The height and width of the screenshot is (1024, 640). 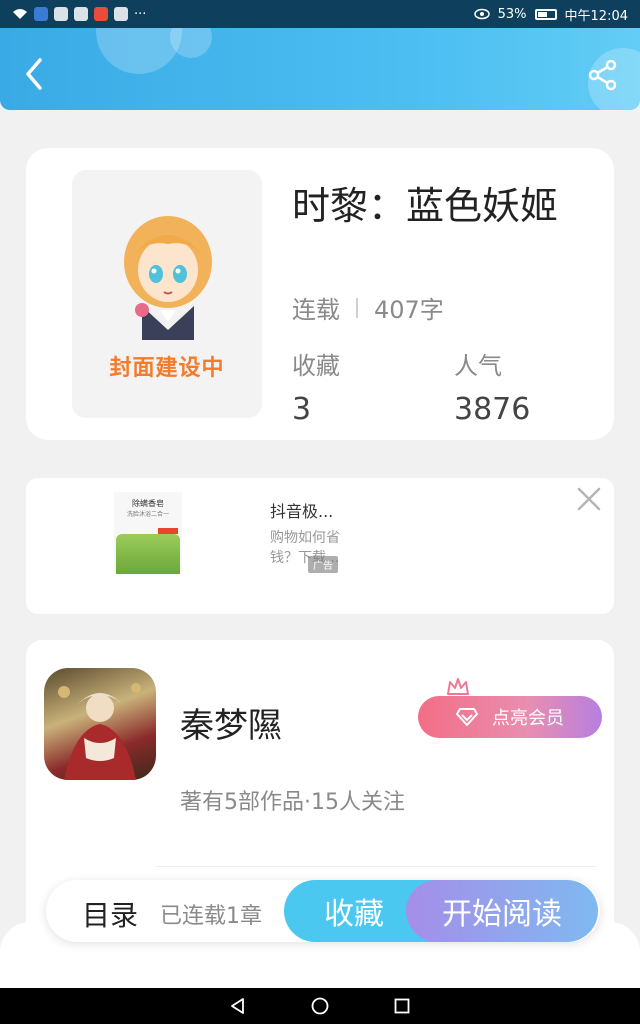 What do you see at coordinates (481, 14) in the screenshot?
I see `eye-icon` at bounding box center [481, 14].